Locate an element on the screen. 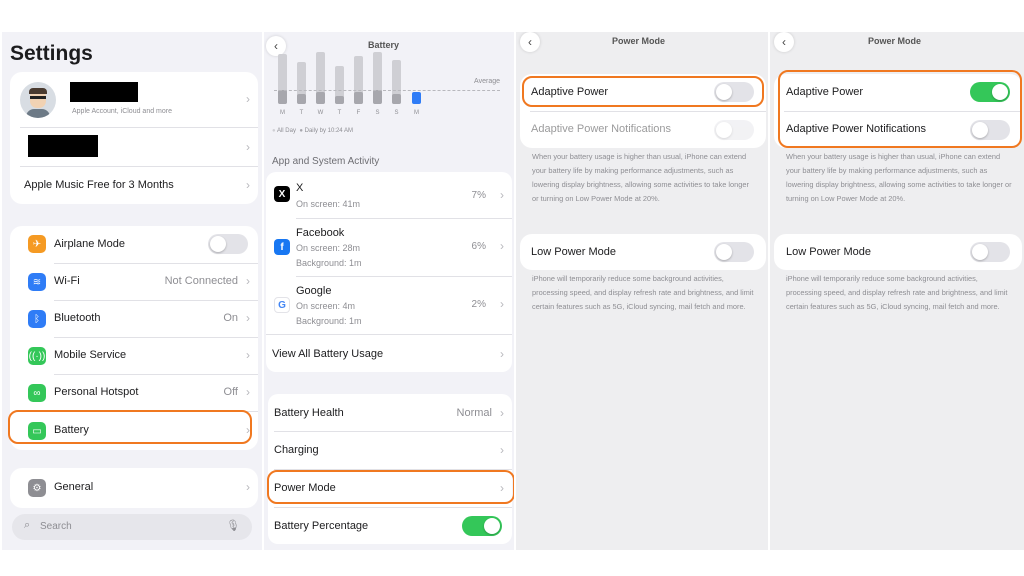 The image size is (1024, 576). search-icon: ⌕ is located at coordinates (27, 525).